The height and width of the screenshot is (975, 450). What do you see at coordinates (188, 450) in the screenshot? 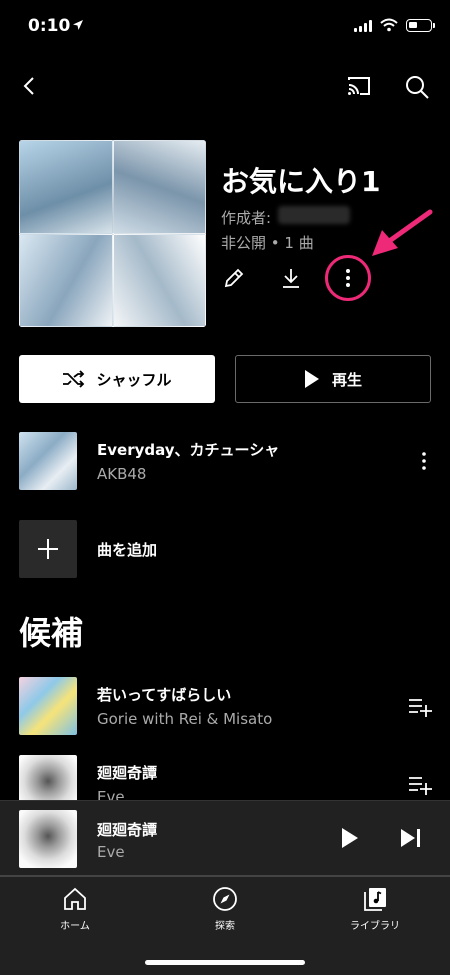
I see `track-title: Everyday、カチューシャ` at bounding box center [188, 450].